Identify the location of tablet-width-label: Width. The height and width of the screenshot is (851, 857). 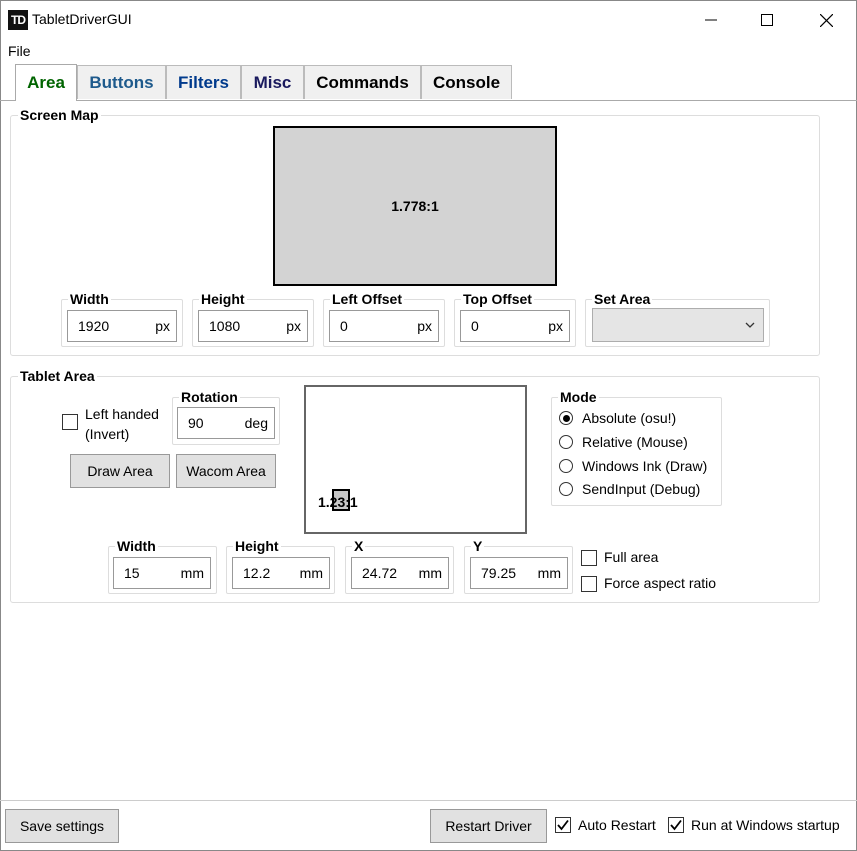
(136, 546).